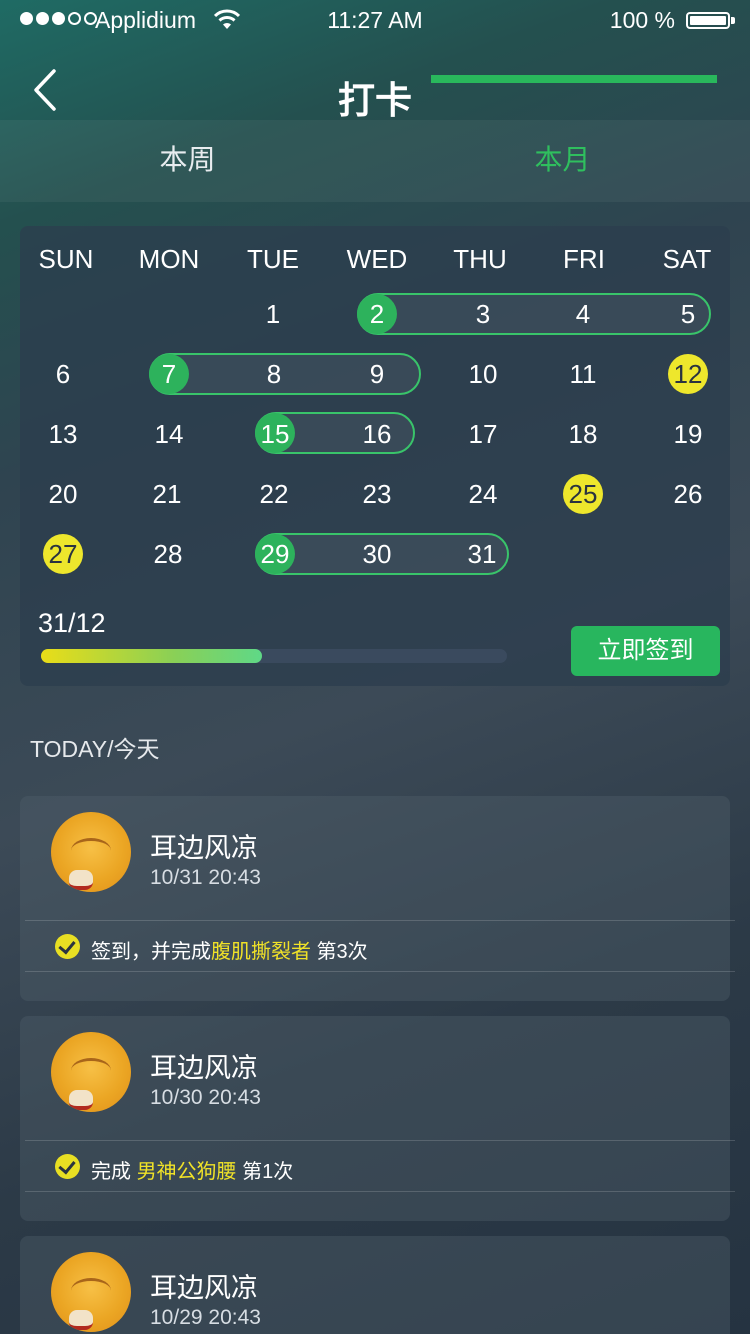  Describe the element at coordinates (63, 554) in the screenshot. I see `calendar-day: 27` at that location.